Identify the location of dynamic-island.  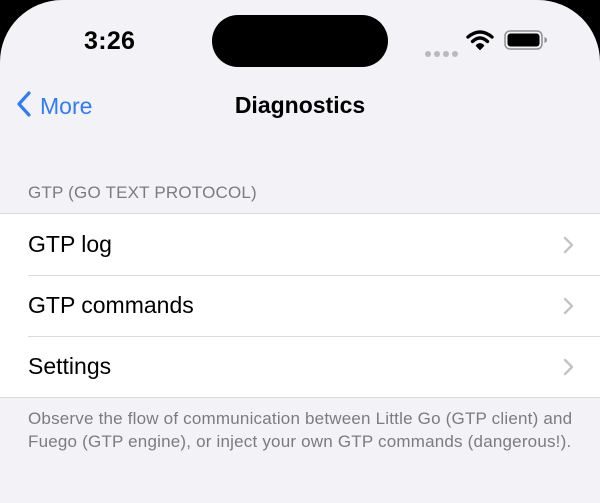
(300, 41).